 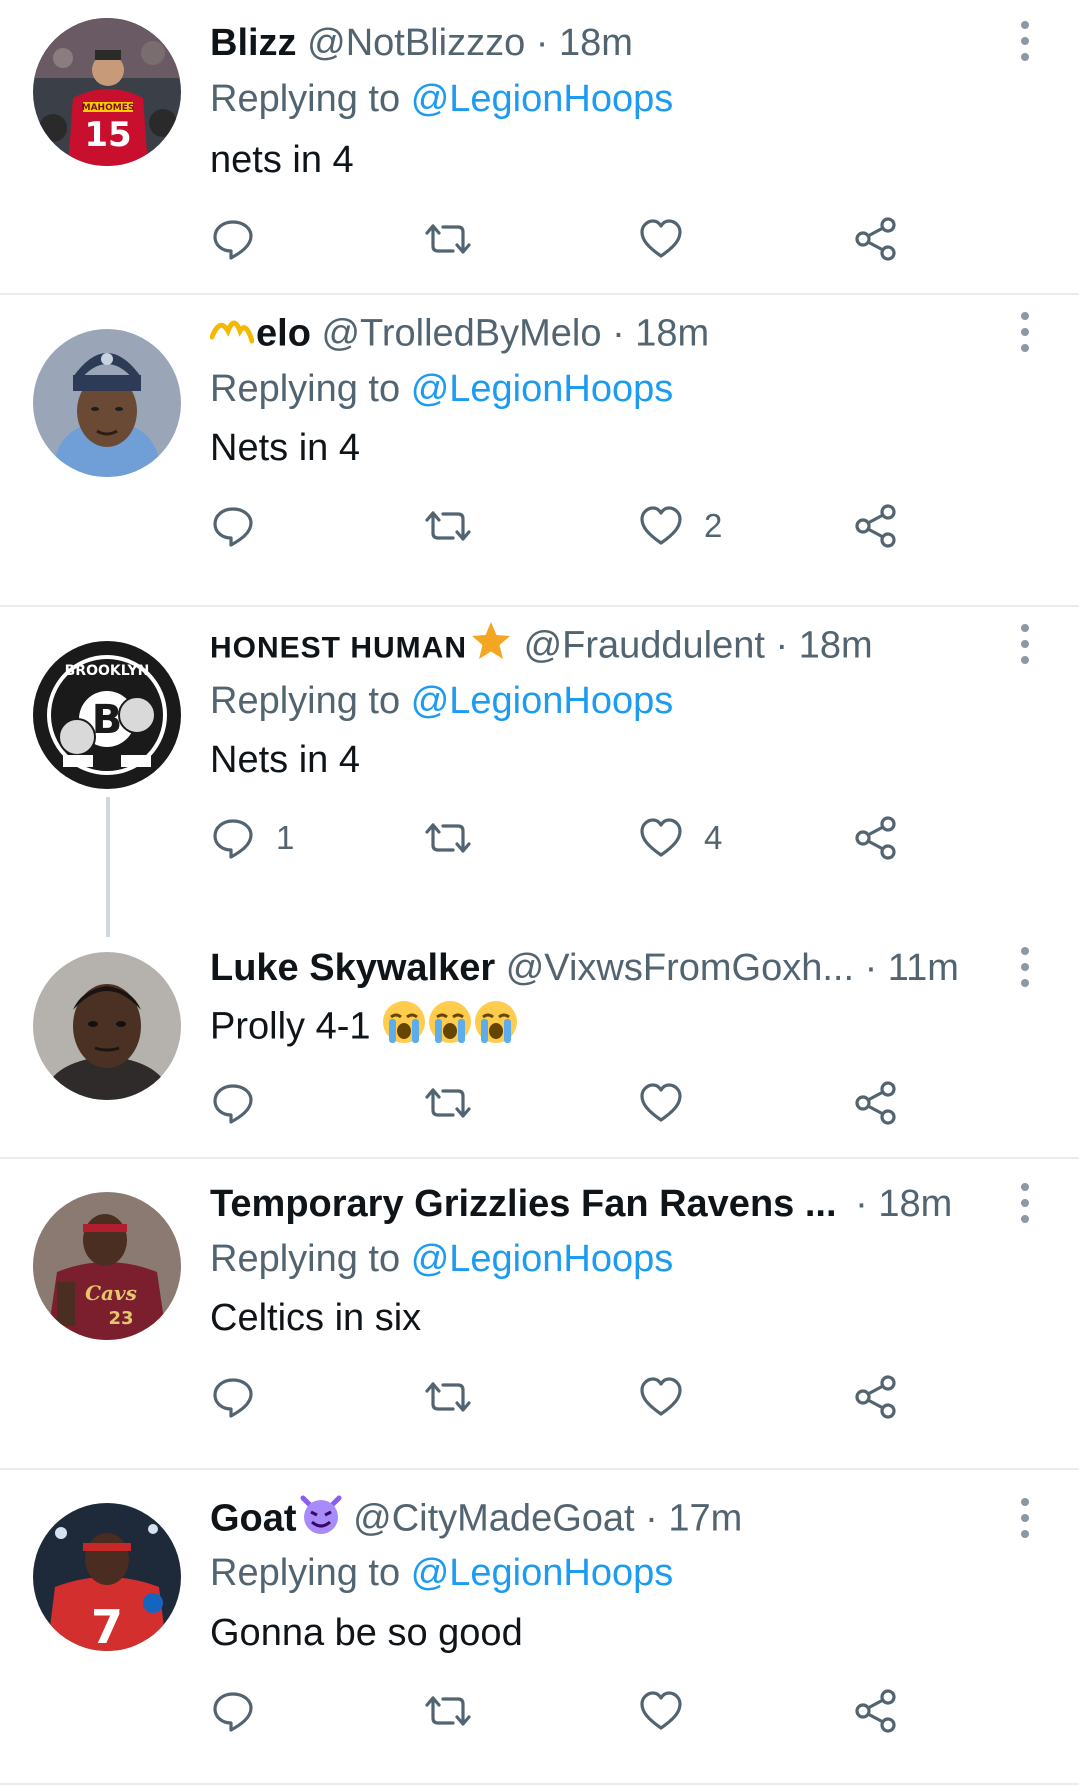 What do you see at coordinates (644, 646) in the screenshot?
I see `user-handle: @Frauddulent` at bounding box center [644, 646].